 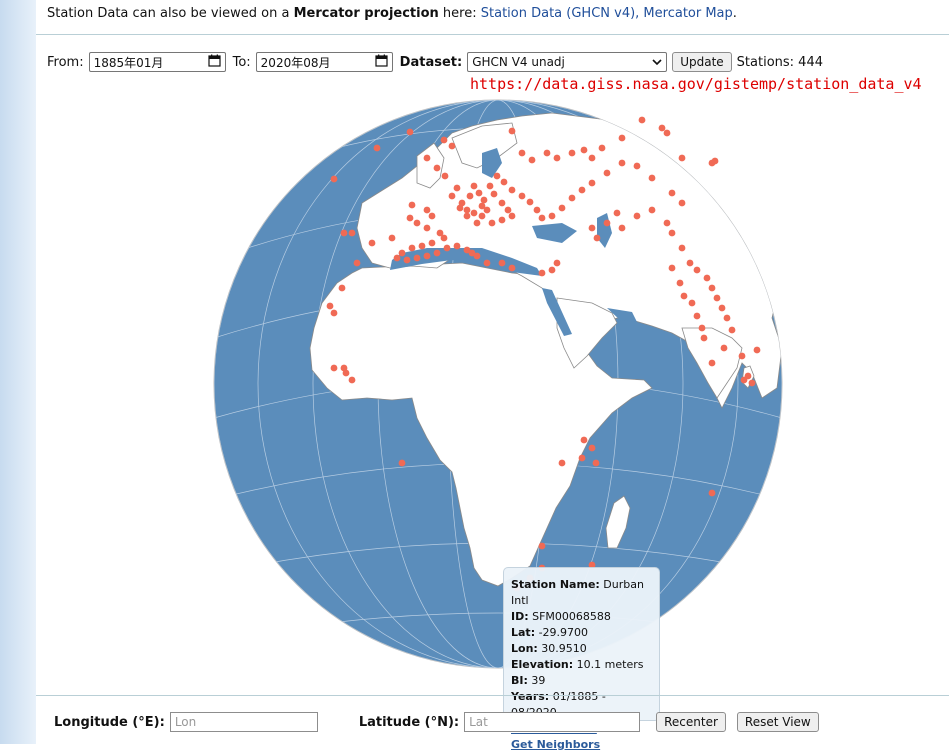 What do you see at coordinates (381, 62) in the screenshot?
I see `calendar-icon` at bounding box center [381, 62].